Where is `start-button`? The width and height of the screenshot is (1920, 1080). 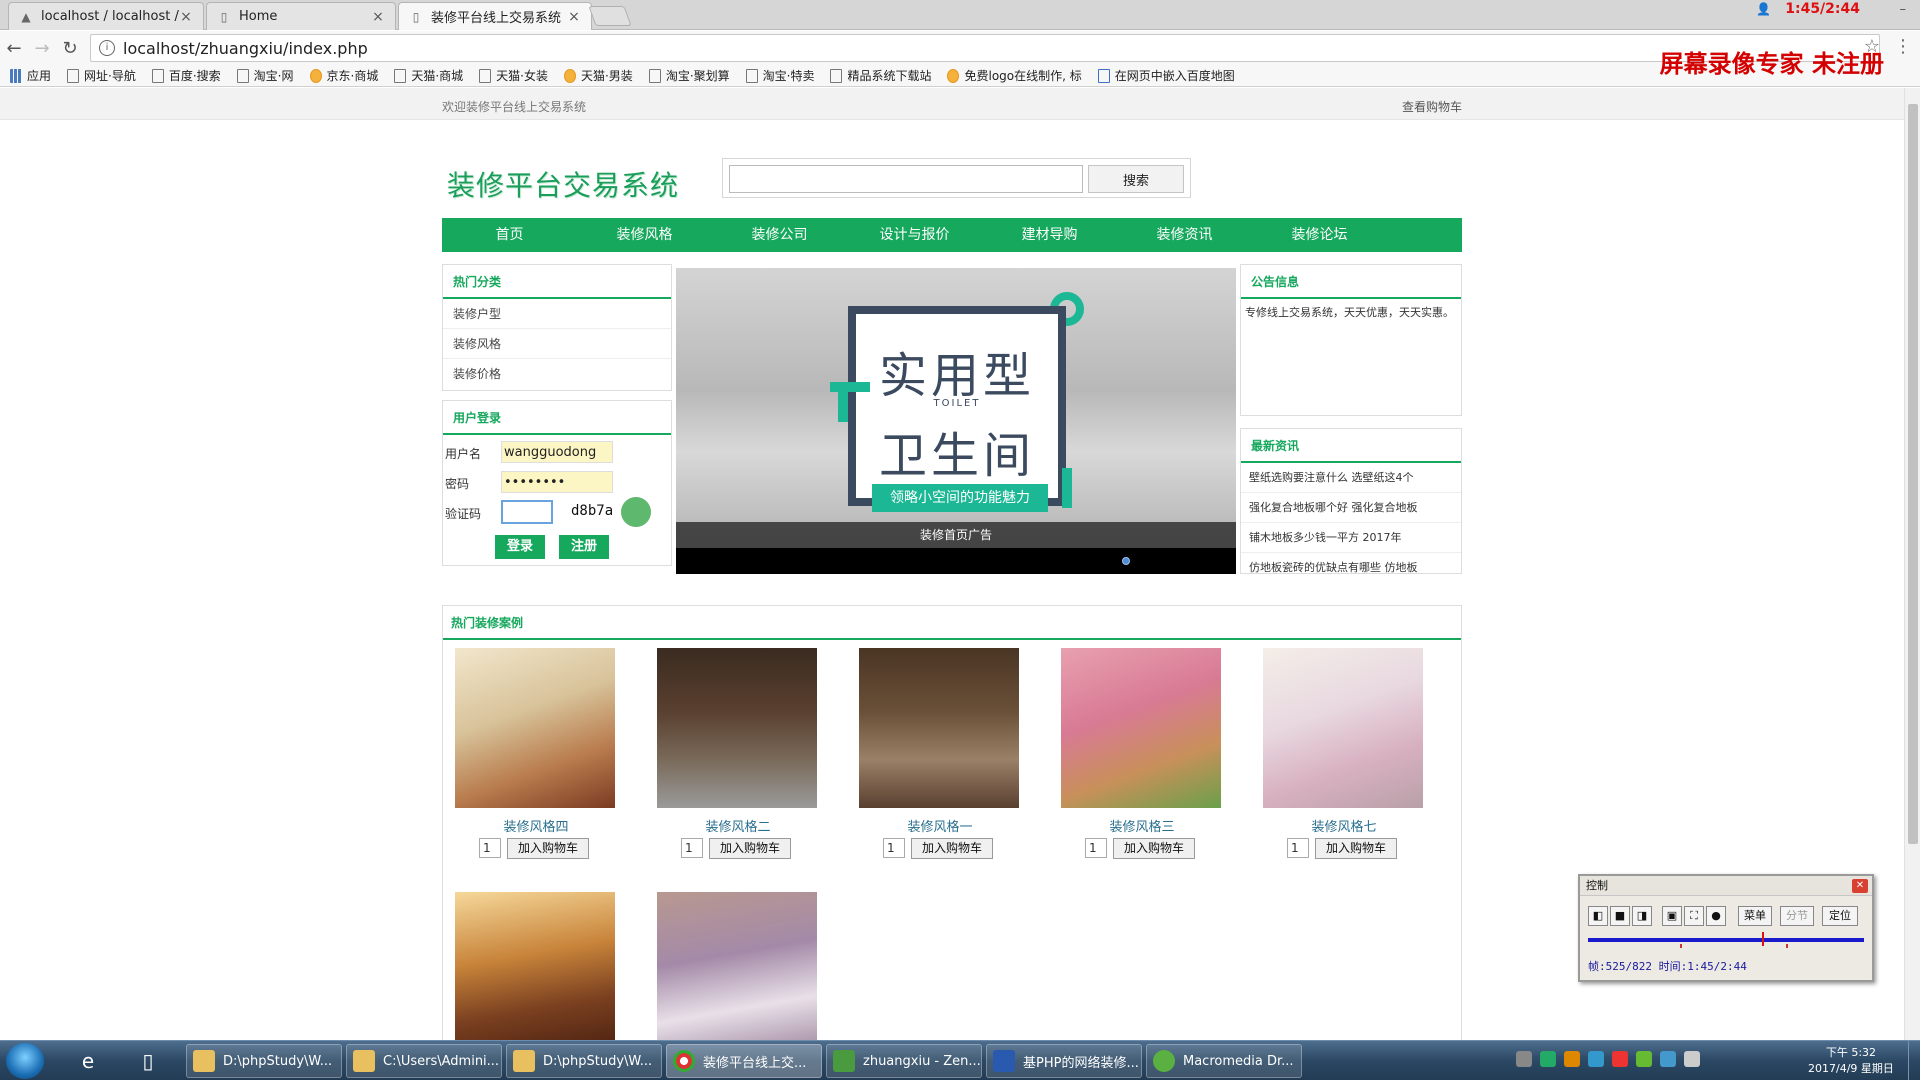 start-button is located at coordinates (25, 1061).